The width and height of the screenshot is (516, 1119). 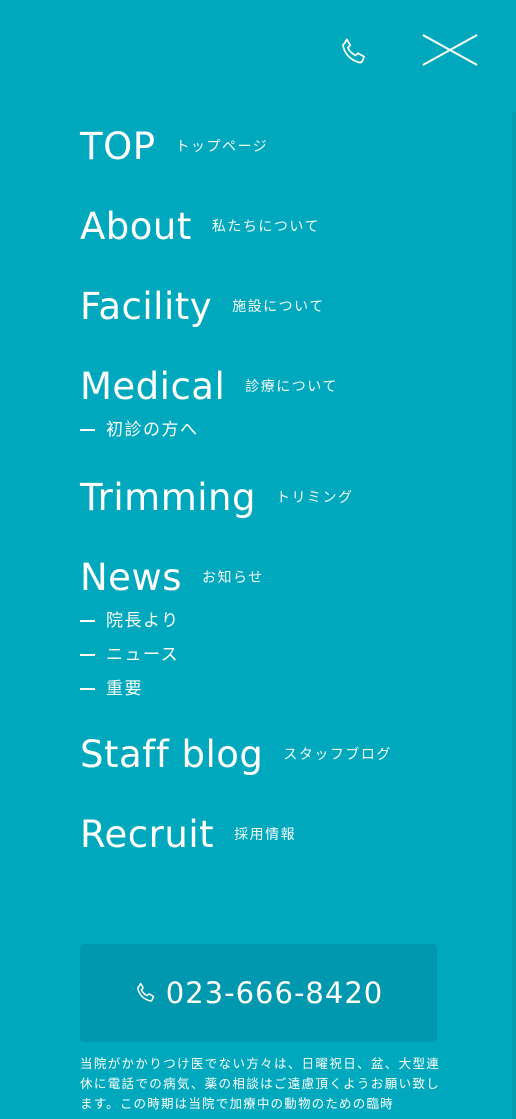 I want to click on nav-subitem-label: ニュース, so click(x=143, y=655).